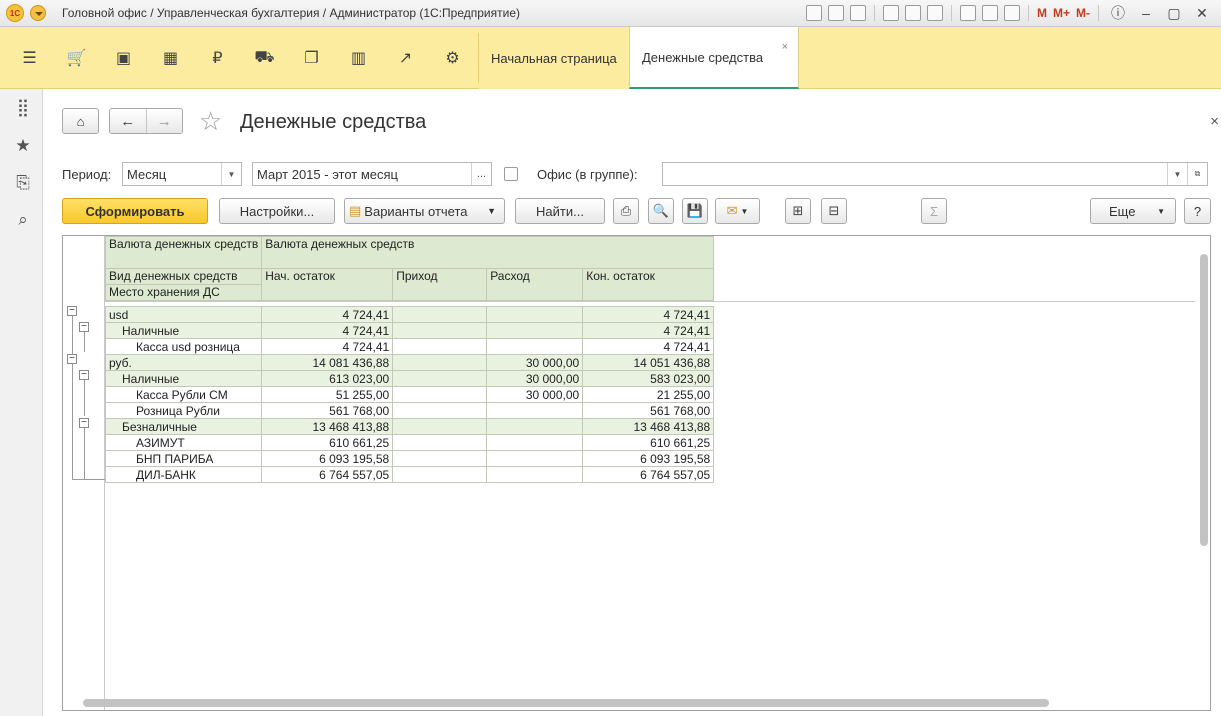  I want to click on save-icon: 💾, so click(695, 211).